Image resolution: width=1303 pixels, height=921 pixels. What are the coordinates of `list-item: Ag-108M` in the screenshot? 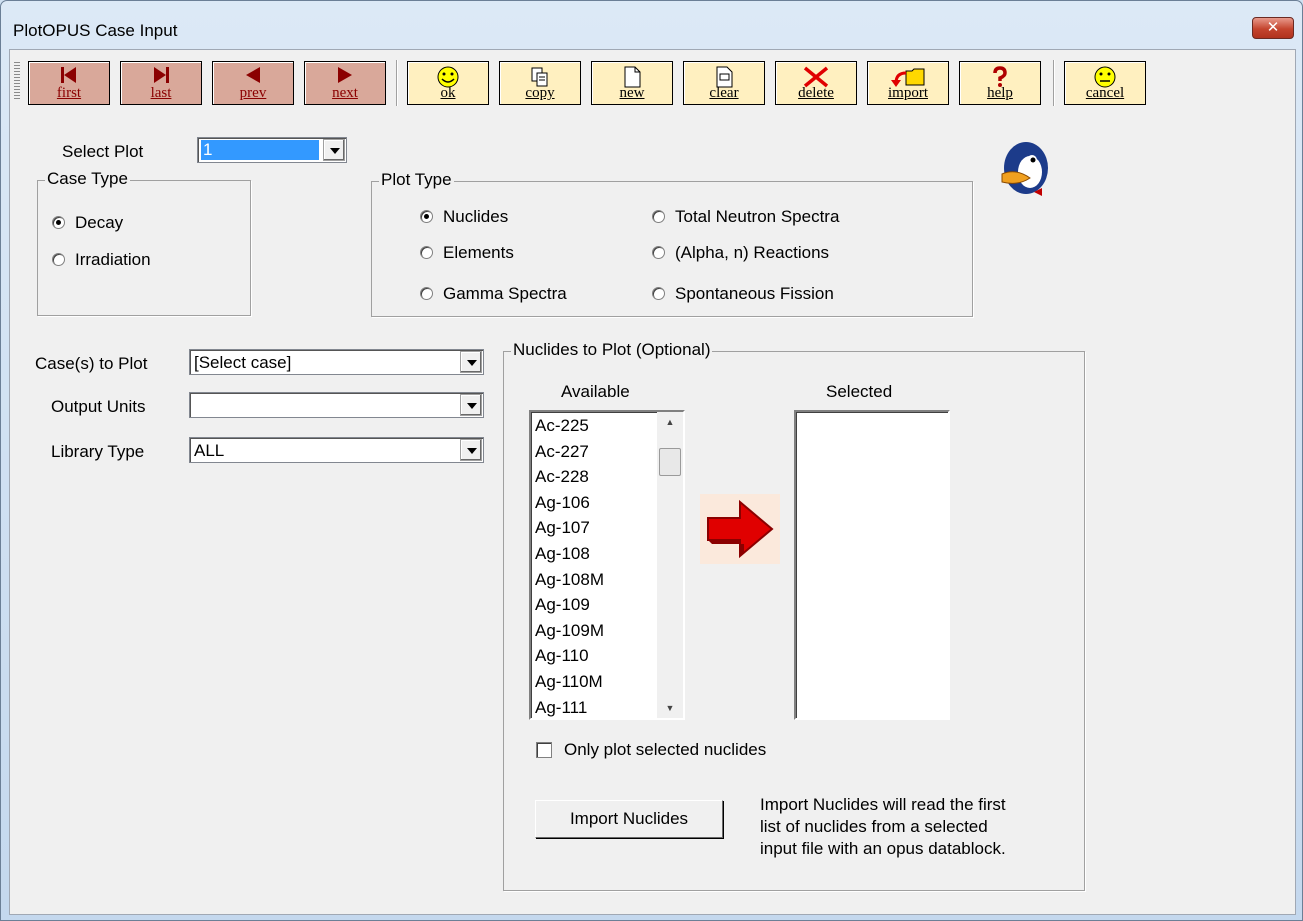 It's located at (594, 580).